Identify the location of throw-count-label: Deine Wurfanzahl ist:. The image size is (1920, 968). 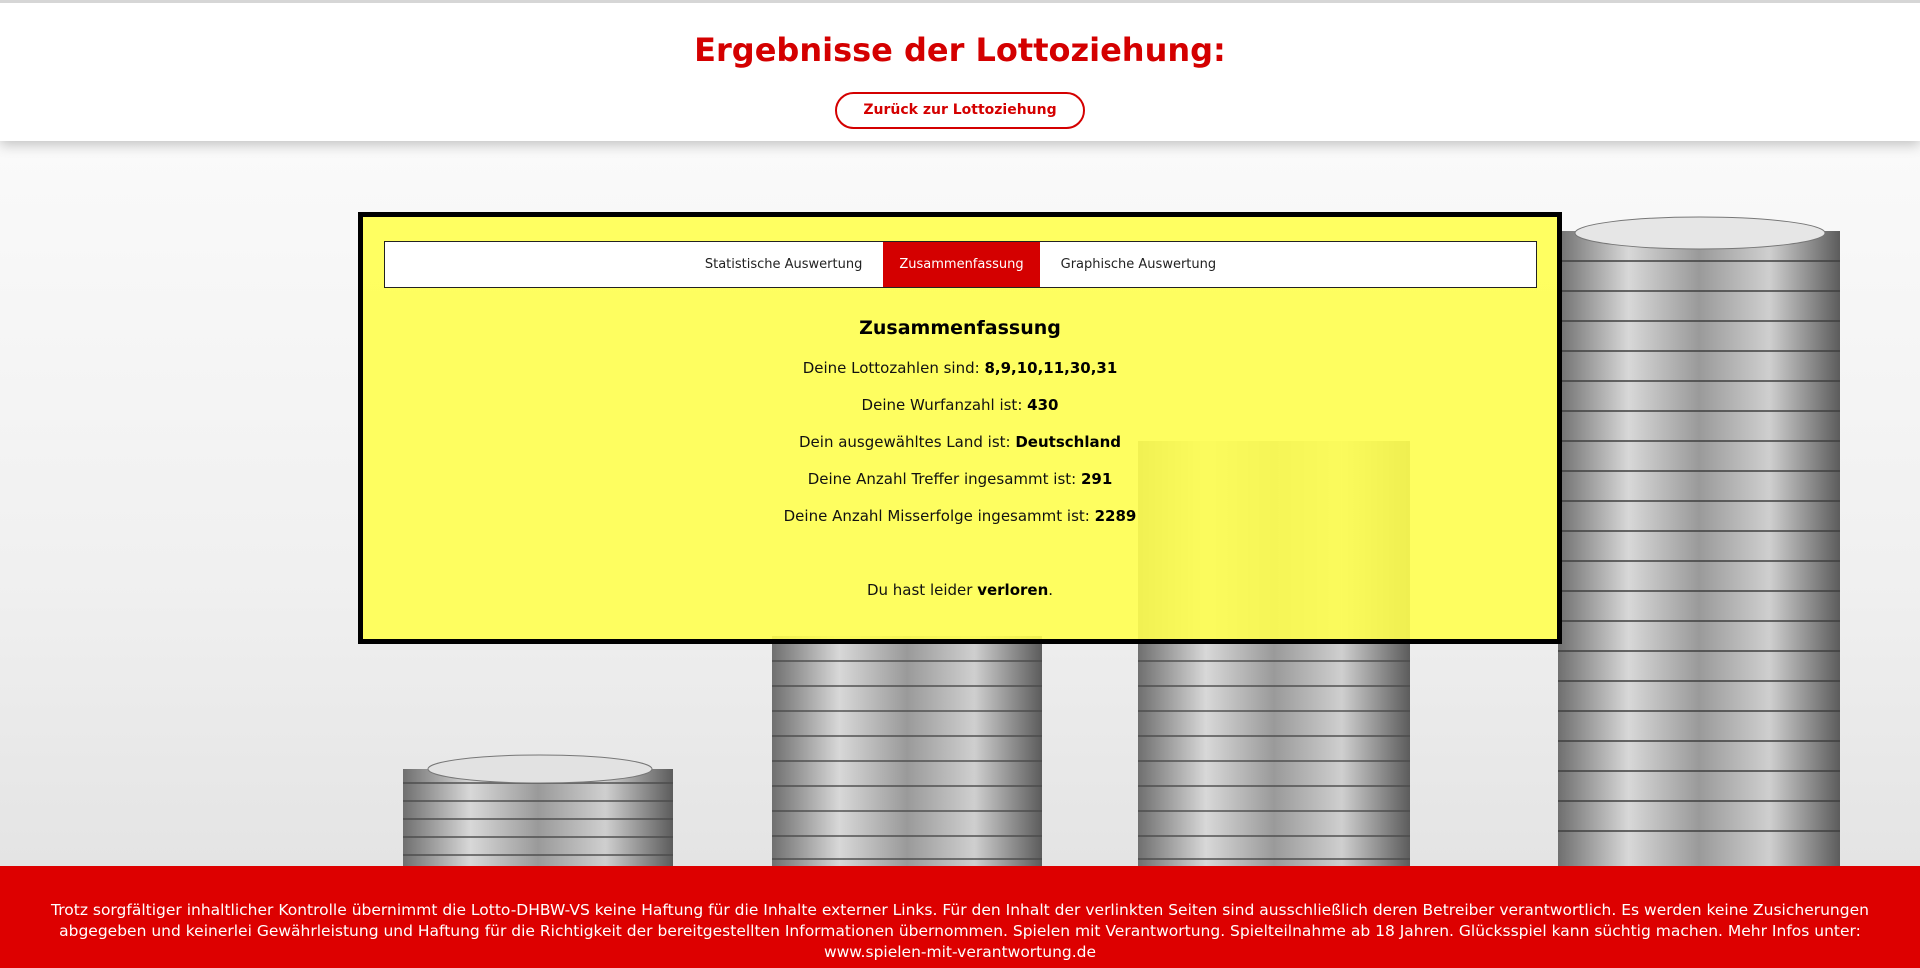
(944, 405).